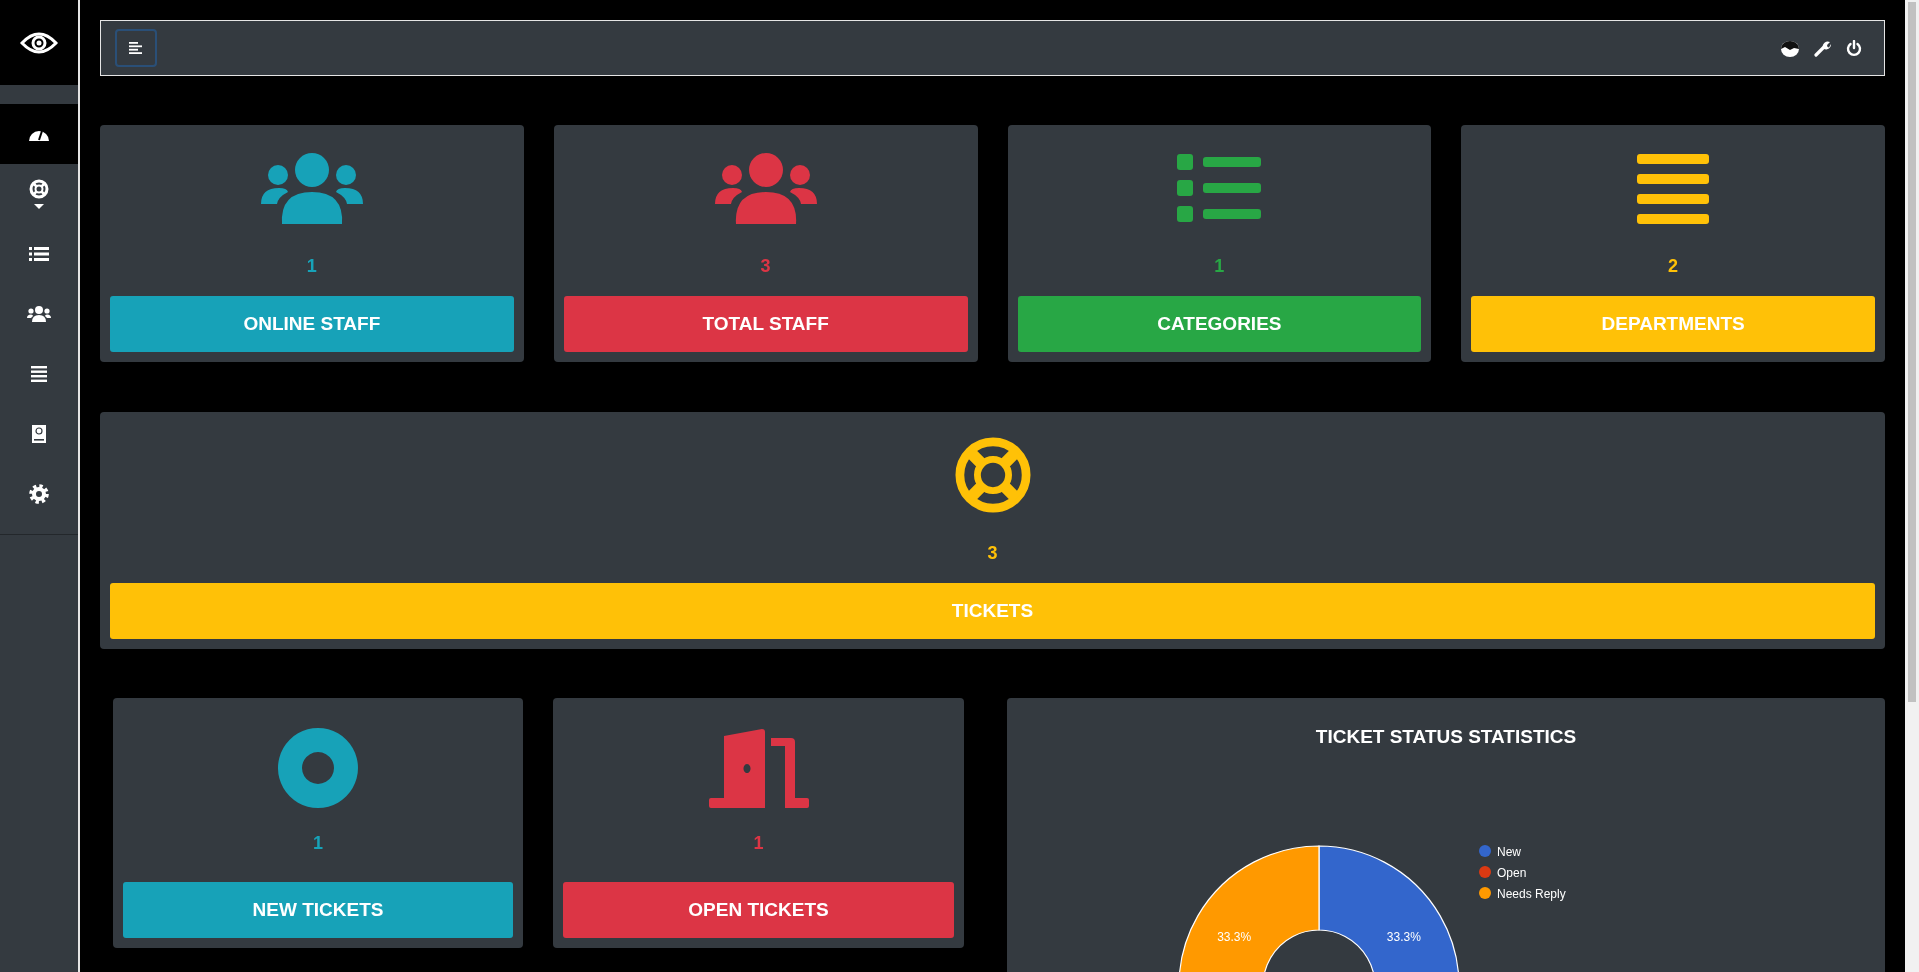  Describe the element at coordinates (318, 910) in the screenshot. I see `stat-label: NEW TICKETS` at that location.